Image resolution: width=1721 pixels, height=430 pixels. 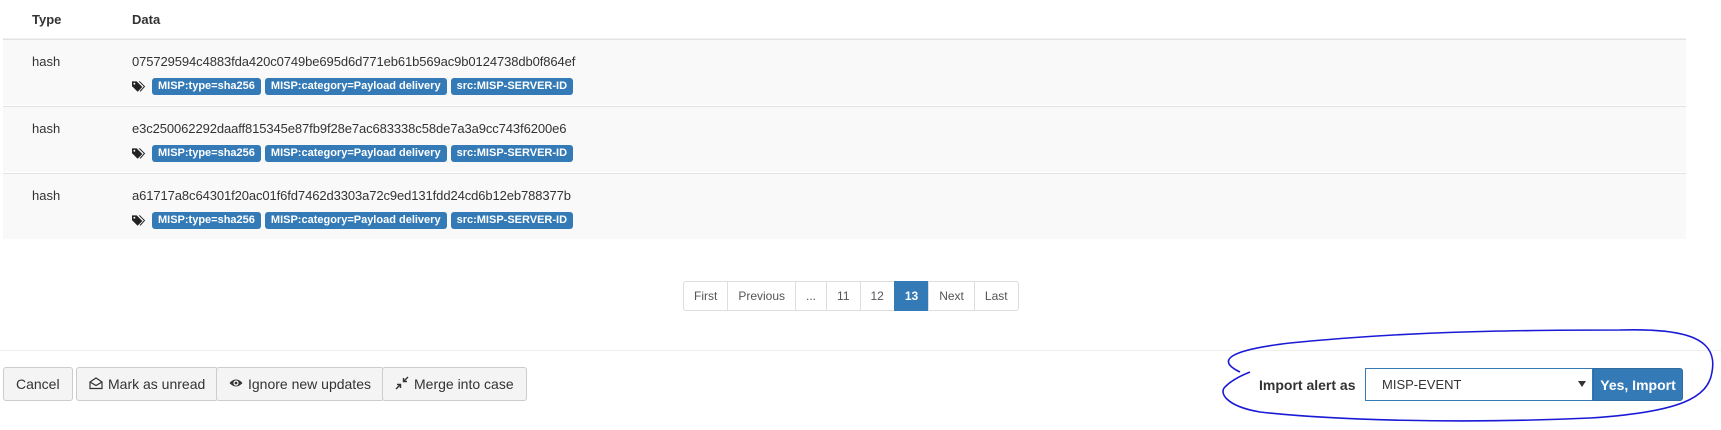 What do you see at coordinates (309, 384) in the screenshot?
I see `ignore-new-updates-label: Ignore new updates` at bounding box center [309, 384].